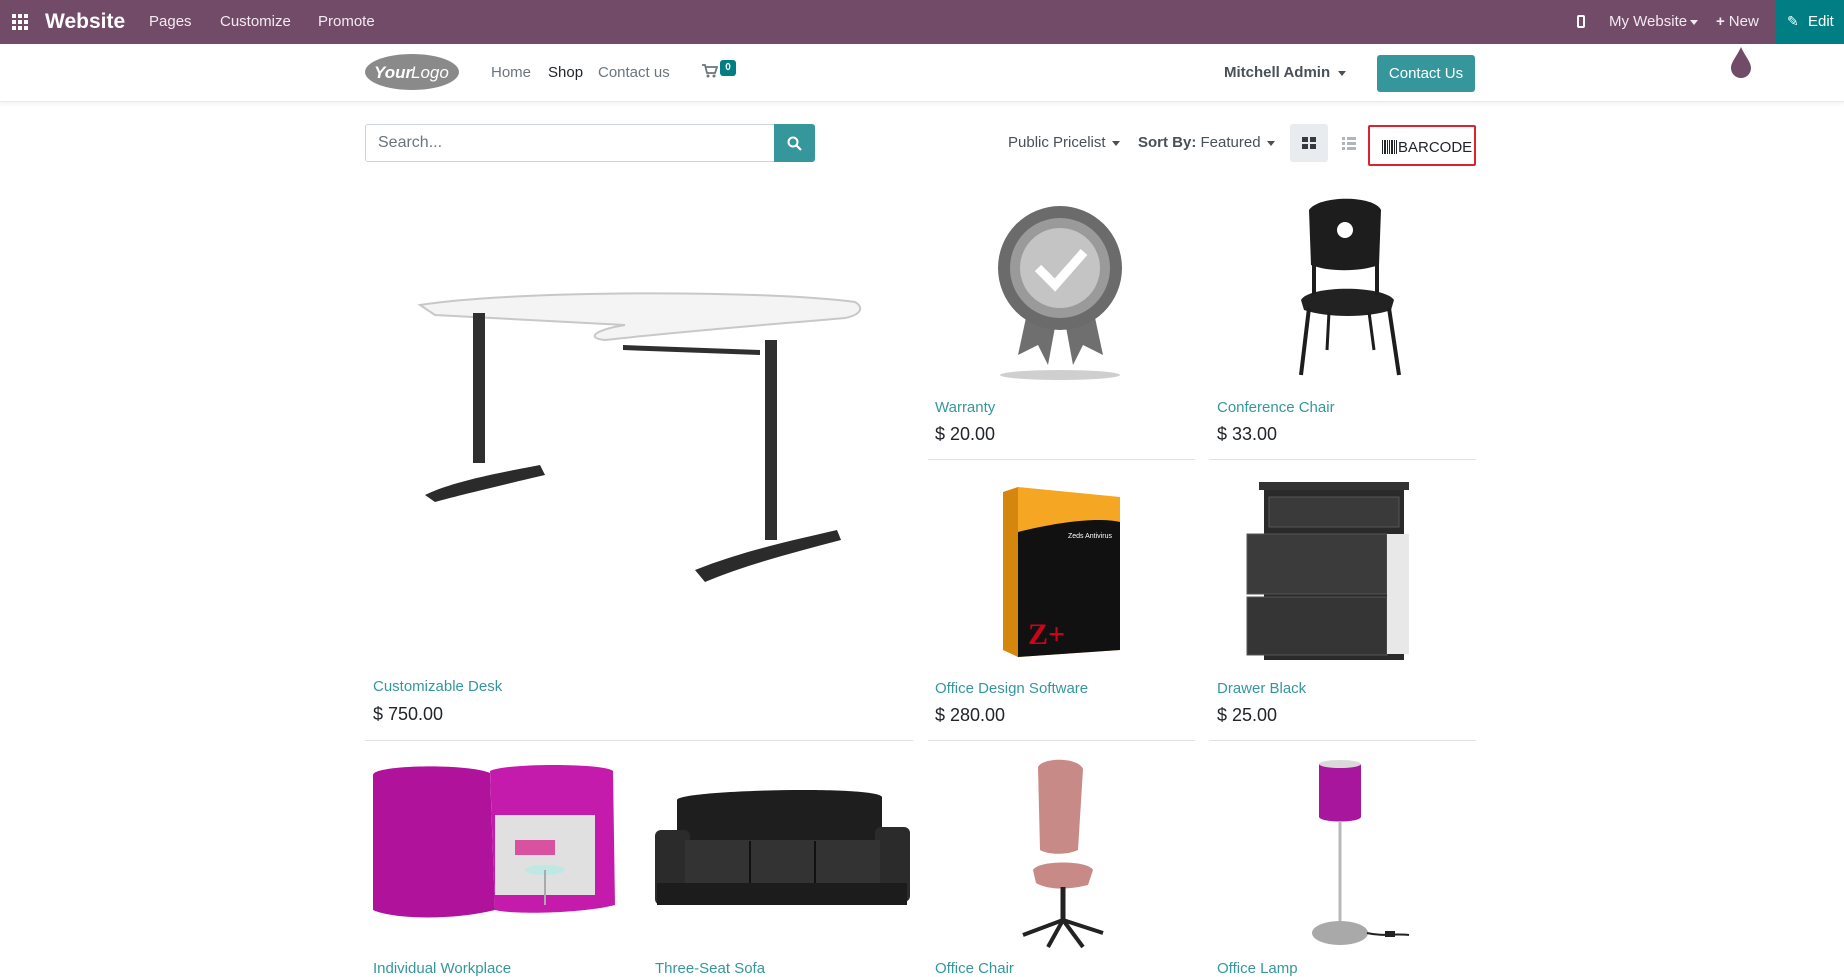 This screenshot has width=1844, height=977. Describe the element at coordinates (780, 855) in the screenshot. I see `sofa-image` at that location.